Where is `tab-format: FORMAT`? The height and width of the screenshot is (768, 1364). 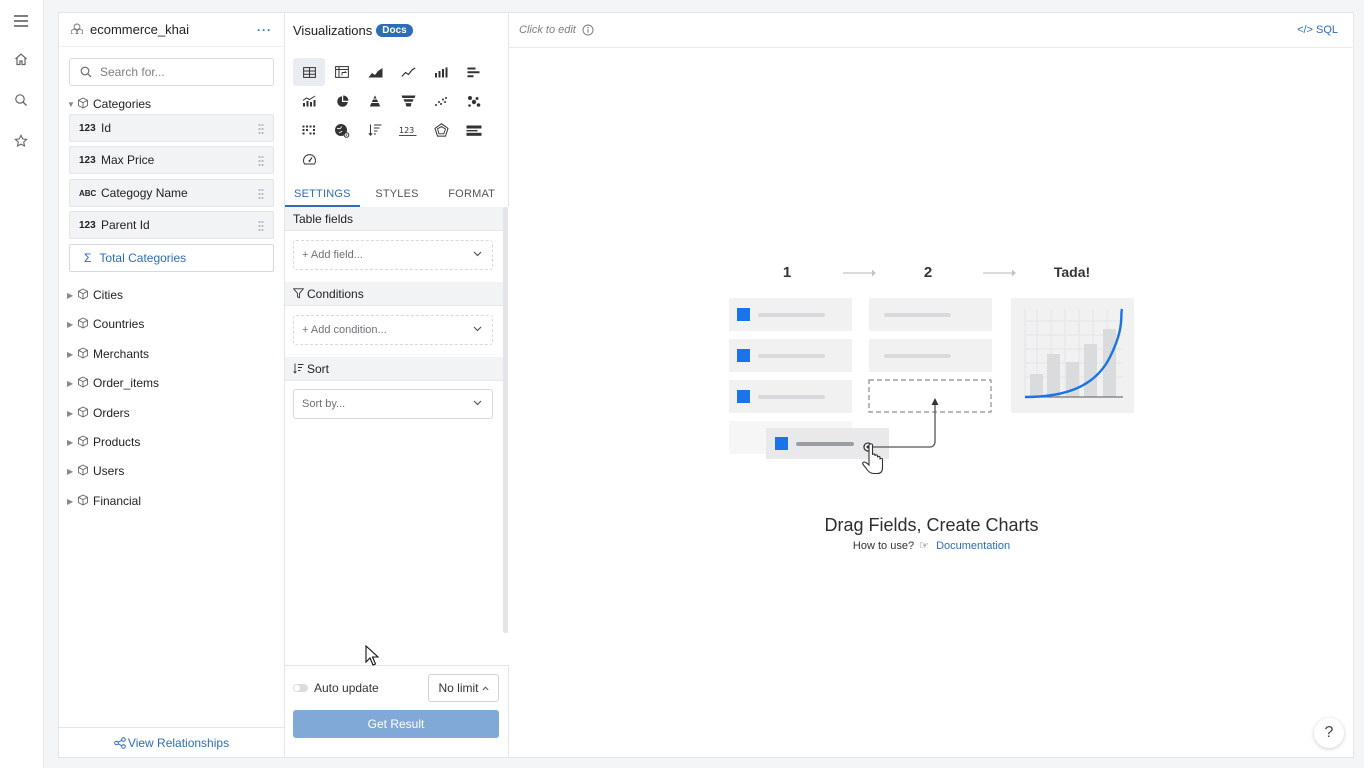 tab-format: FORMAT is located at coordinates (471, 195).